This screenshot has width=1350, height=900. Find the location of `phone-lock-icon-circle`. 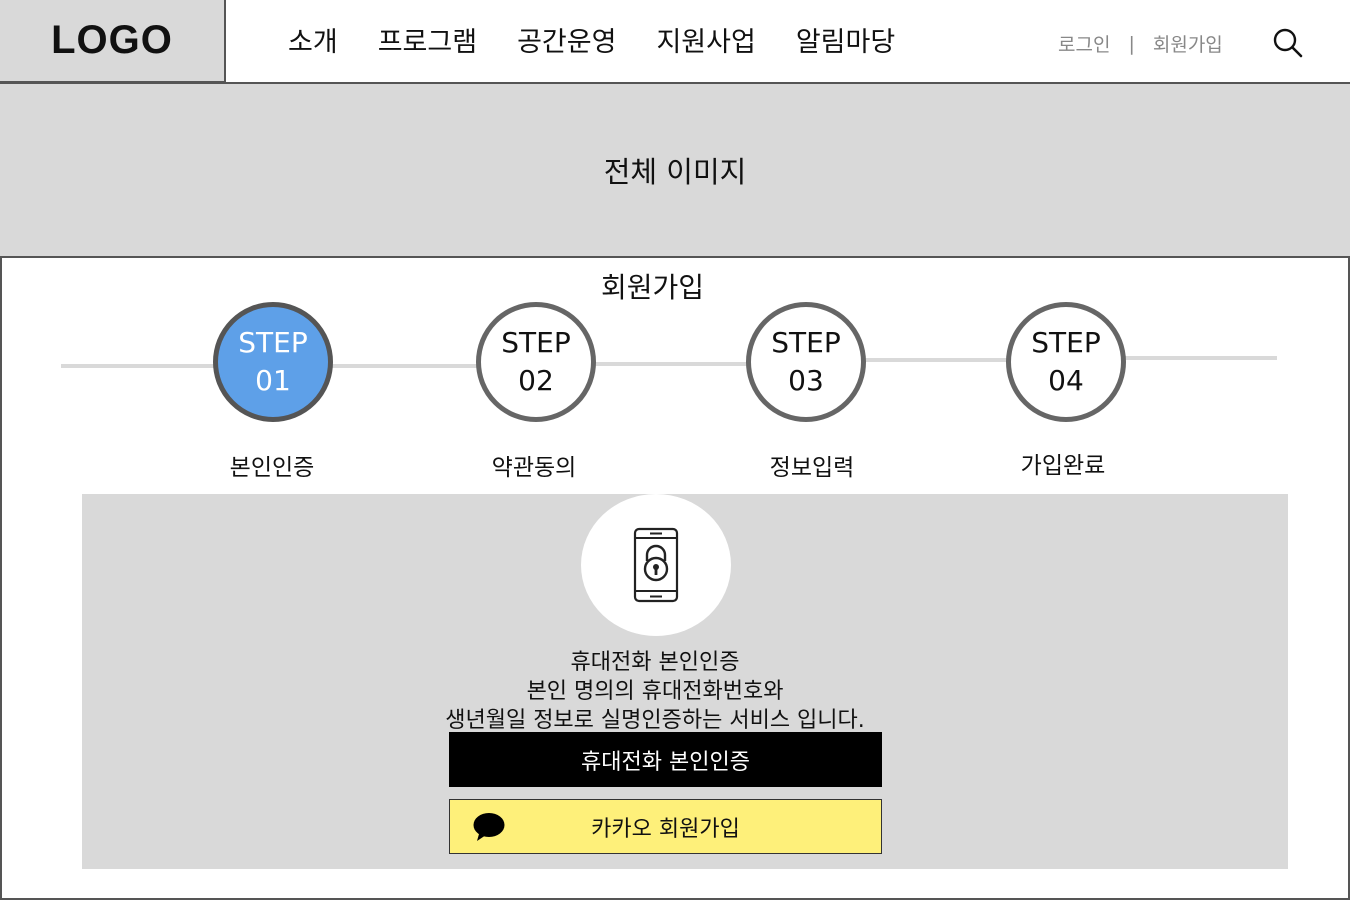

phone-lock-icon-circle is located at coordinates (656, 565).